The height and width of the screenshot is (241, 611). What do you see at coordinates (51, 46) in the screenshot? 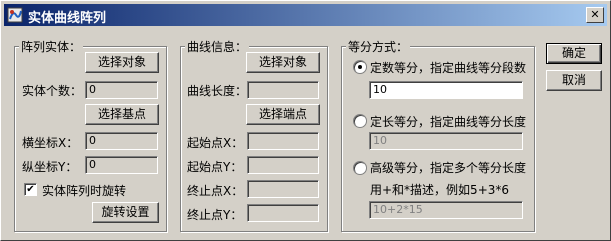
I see `array-entity-legend: 阵列实体：` at bounding box center [51, 46].